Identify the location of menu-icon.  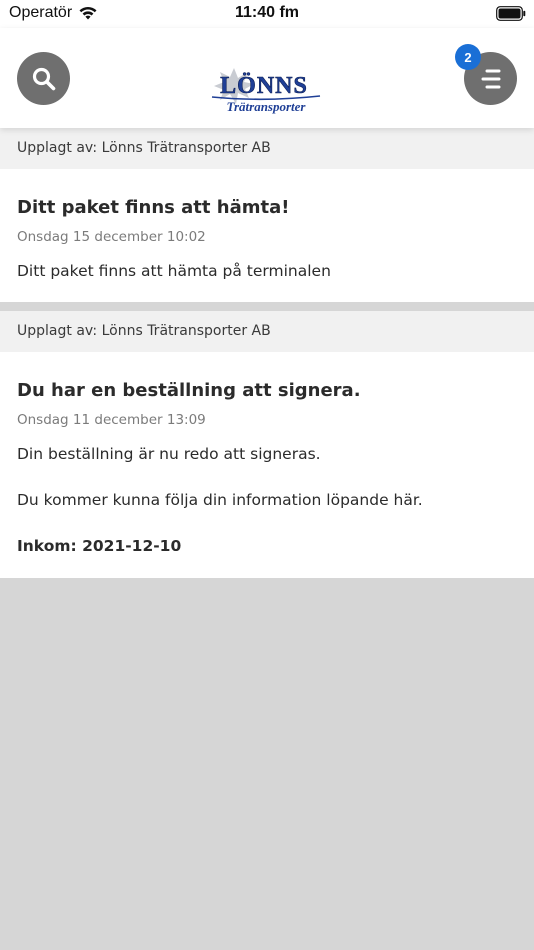
(490, 78).